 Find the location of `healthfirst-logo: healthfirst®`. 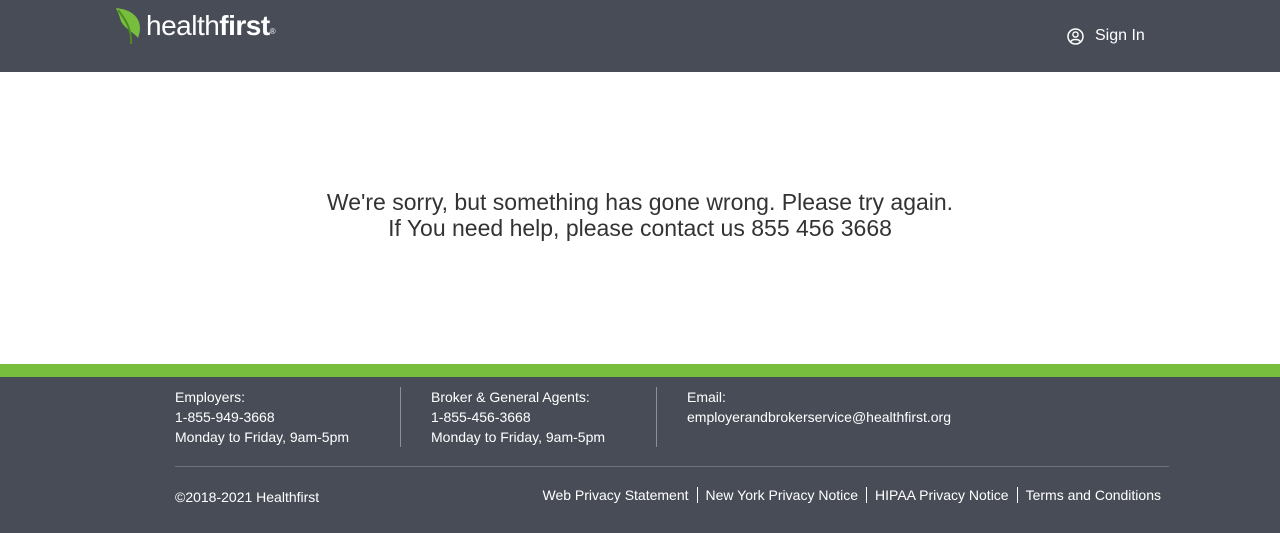

healthfirst-logo: healthfirst® is located at coordinates (195, 26).